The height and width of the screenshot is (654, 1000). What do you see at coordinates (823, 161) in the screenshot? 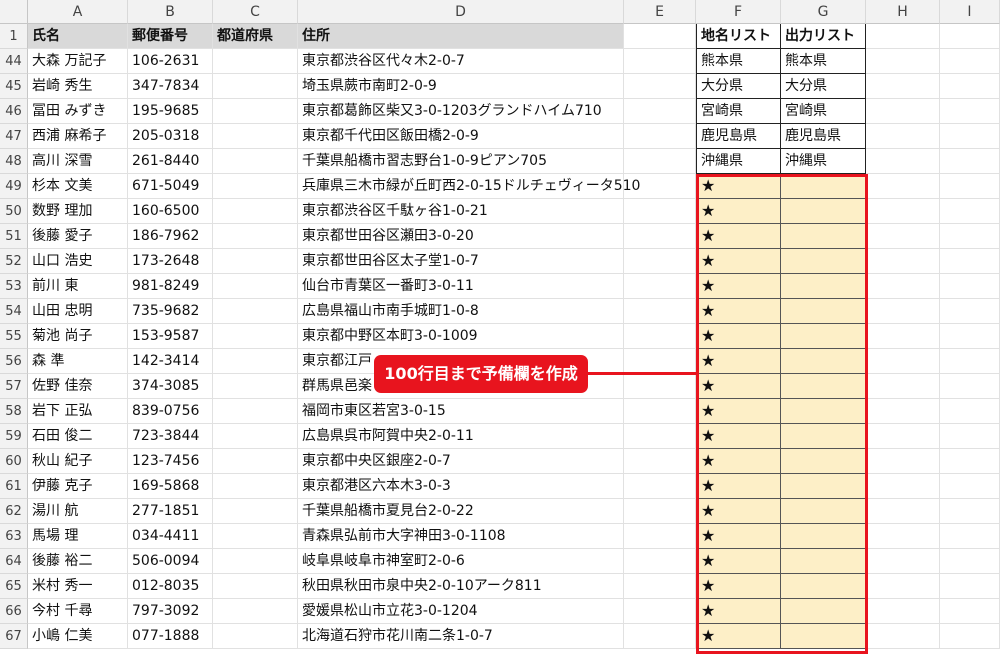
I see `cell-output-list: 沖縄県` at bounding box center [823, 161].